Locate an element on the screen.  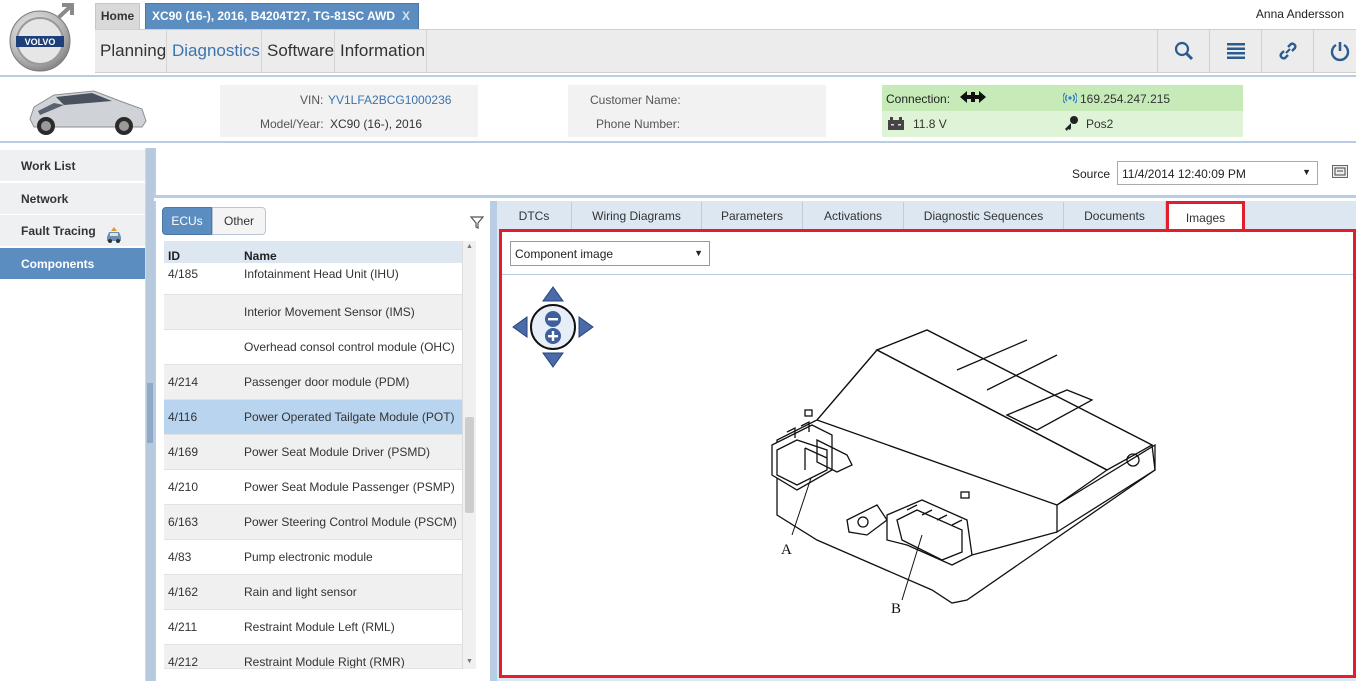
table-row: Overhead consol control module (OHC) is located at coordinates (317, 347).